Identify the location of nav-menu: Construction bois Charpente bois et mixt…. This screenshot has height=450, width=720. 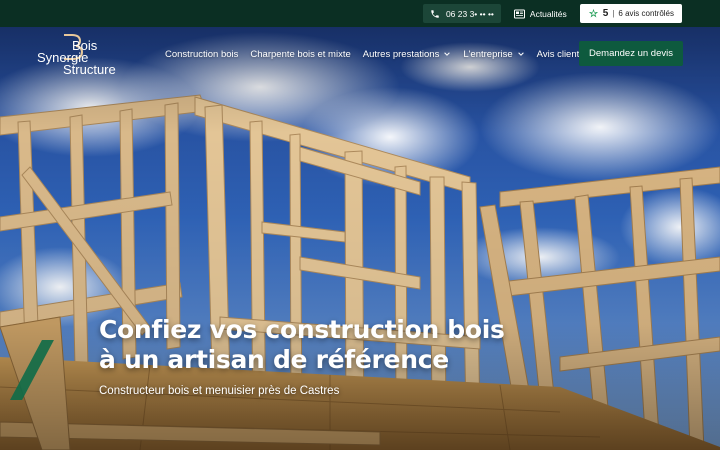
(374, 54).